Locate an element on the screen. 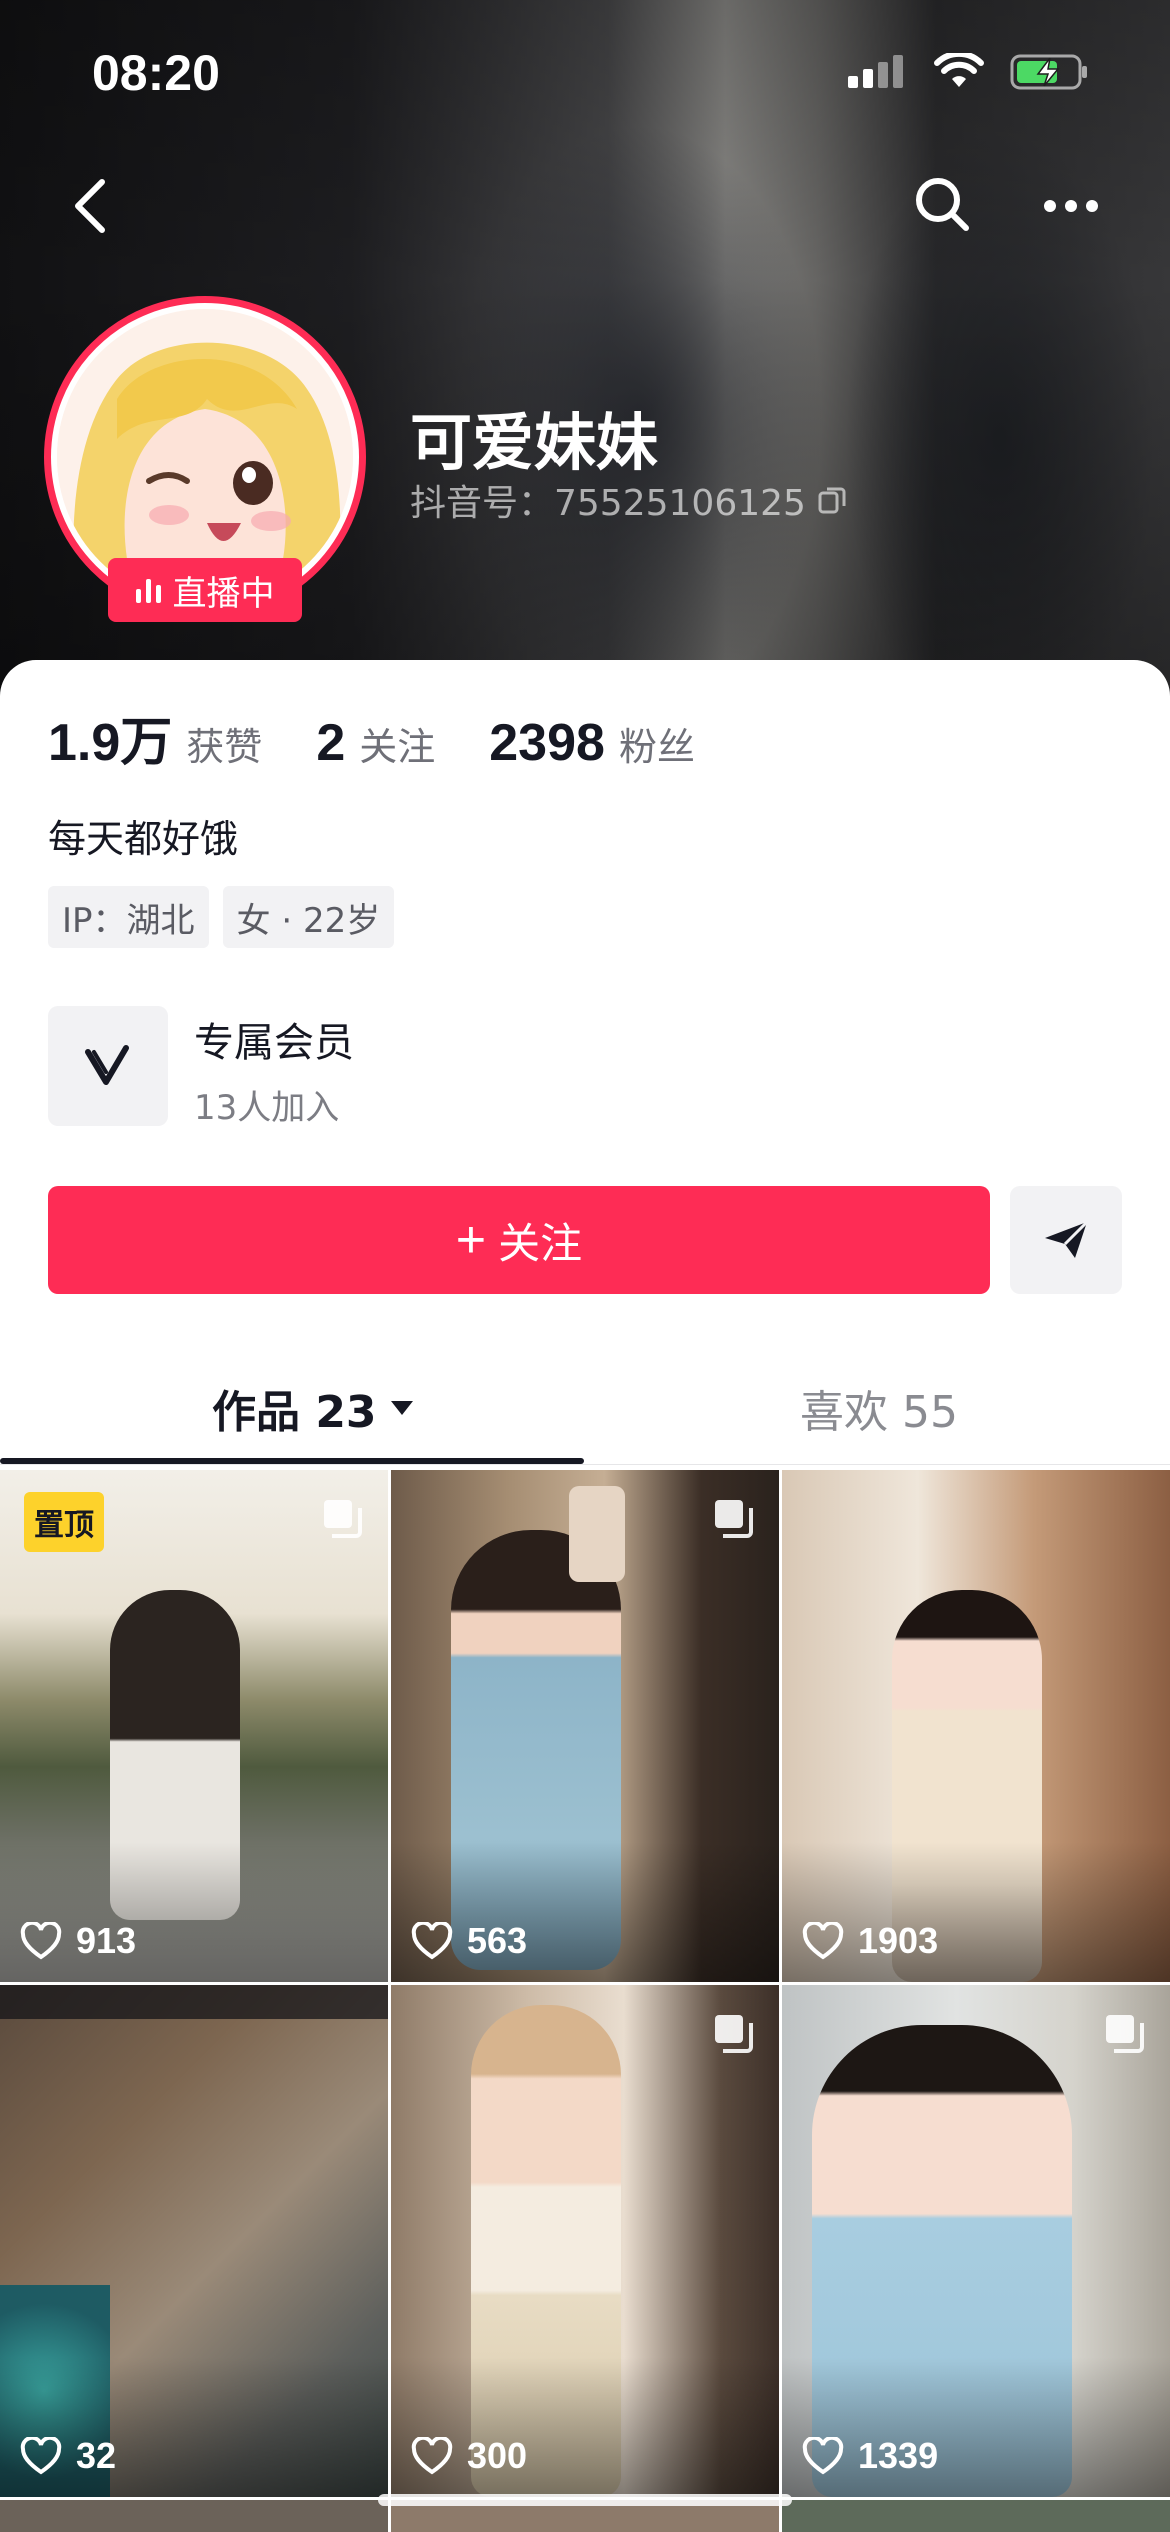 The width and height of the screenshot is (1170, 2532). home-indicator is located at coordinates (585, 2500).